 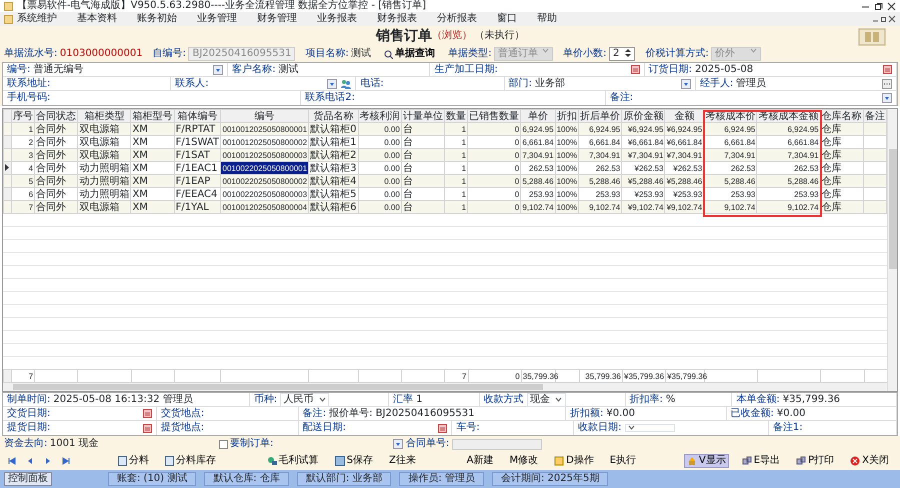 I want to click on column-header: 原价金额, so click(x=643, y=116).